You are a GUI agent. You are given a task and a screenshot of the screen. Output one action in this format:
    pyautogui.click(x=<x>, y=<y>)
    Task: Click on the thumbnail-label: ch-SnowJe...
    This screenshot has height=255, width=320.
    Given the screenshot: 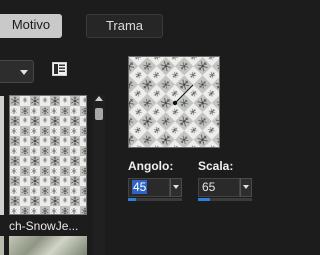 What is the action you would take?
    pyautogui.click(x=44, y=226)
    